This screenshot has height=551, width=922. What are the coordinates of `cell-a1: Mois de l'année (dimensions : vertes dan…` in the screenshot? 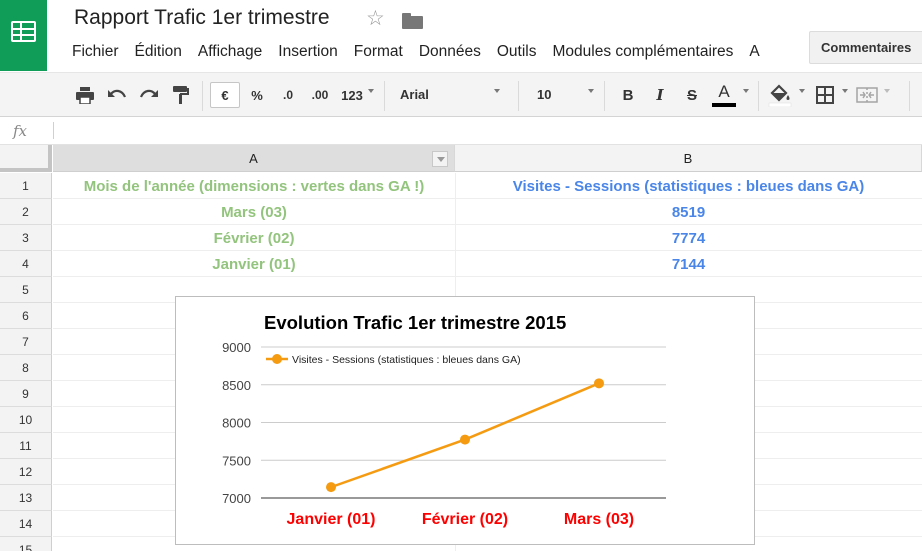 It's located at (254, 186).